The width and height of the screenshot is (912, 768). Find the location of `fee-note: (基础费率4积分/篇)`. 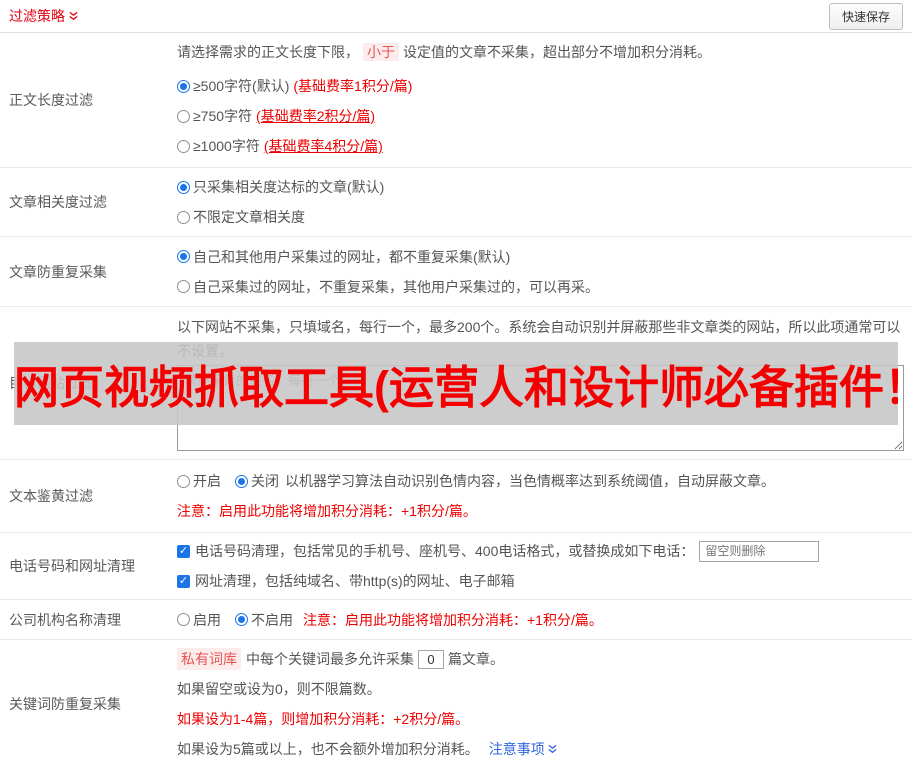

fee-note: (基础费率4积分/篇) is located at coordinates (323, 146).